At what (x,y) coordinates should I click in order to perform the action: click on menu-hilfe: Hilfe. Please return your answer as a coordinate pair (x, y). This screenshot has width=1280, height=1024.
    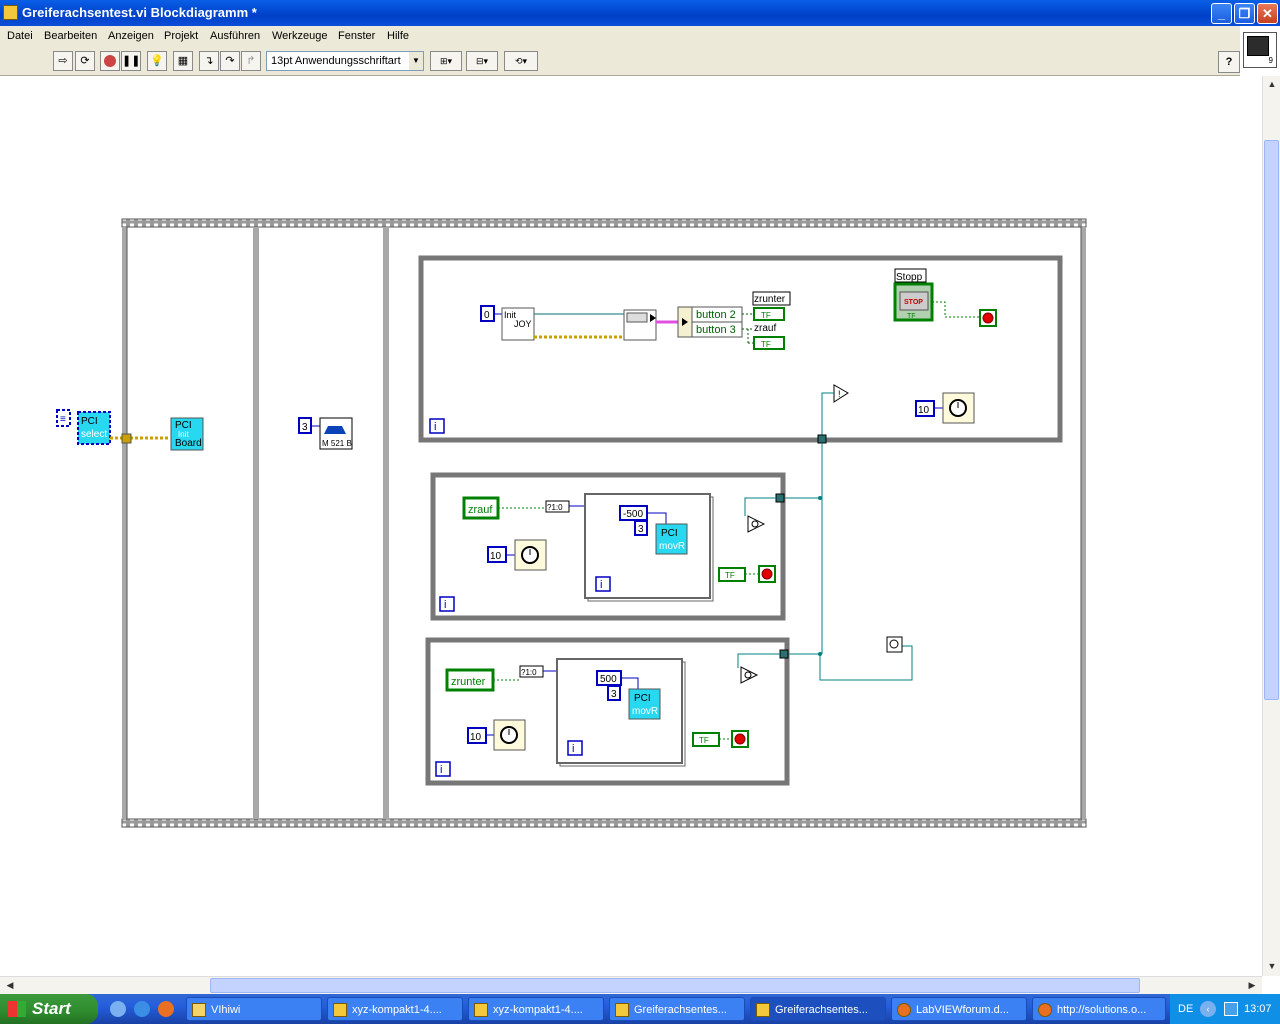
    Looking at the image, I should click on (398, 36).